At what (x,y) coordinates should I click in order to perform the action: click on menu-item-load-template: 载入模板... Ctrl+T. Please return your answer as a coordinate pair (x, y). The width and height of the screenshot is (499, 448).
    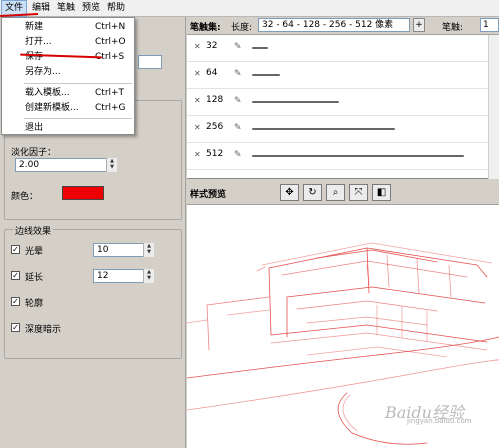
    Looking at the image, I should click on (68, 93).